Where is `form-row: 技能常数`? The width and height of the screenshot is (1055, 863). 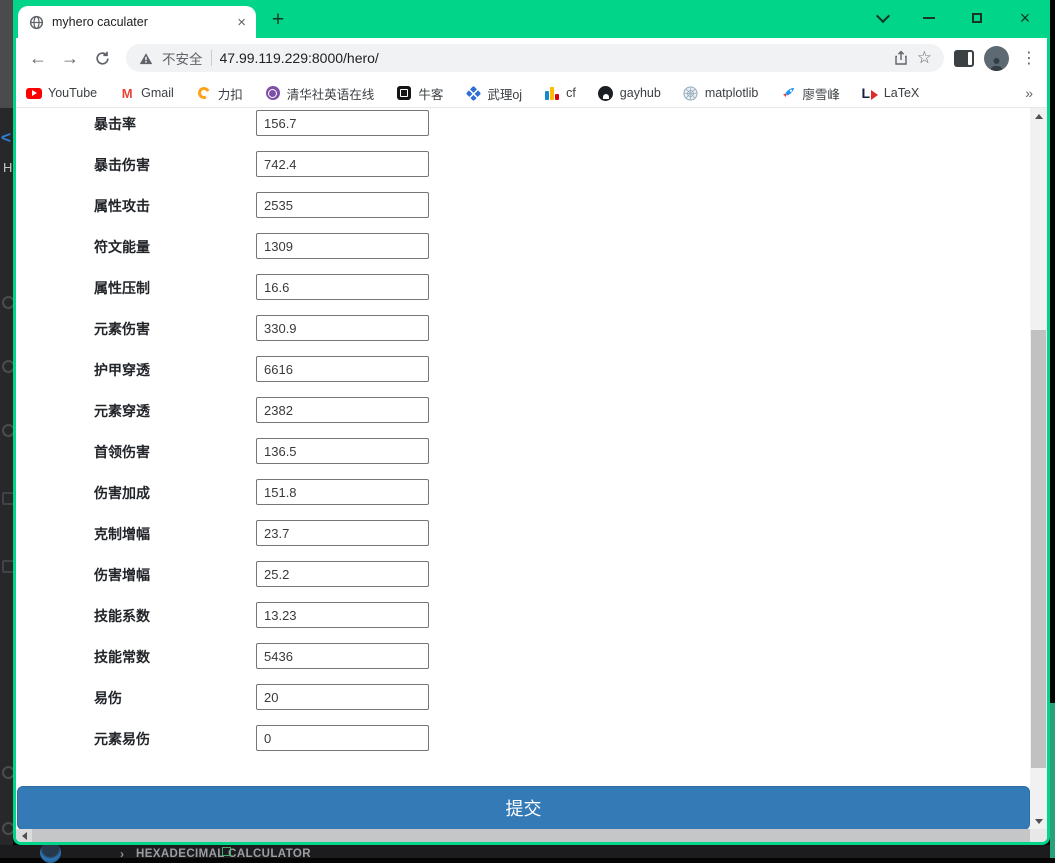
form-row: 技能常数 is located at coordinates (523, 663).